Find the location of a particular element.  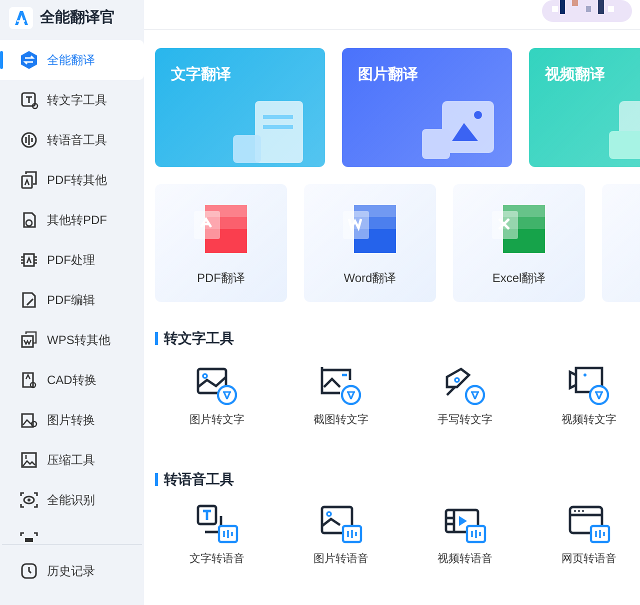

sidebar-item: 转文字工具 is located at coordinates (72, 100).